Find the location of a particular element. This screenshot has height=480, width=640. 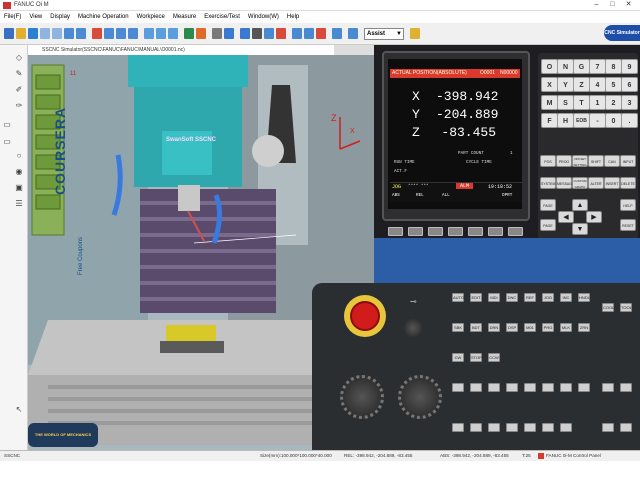

key-switch is located at coordinates (413, 328).